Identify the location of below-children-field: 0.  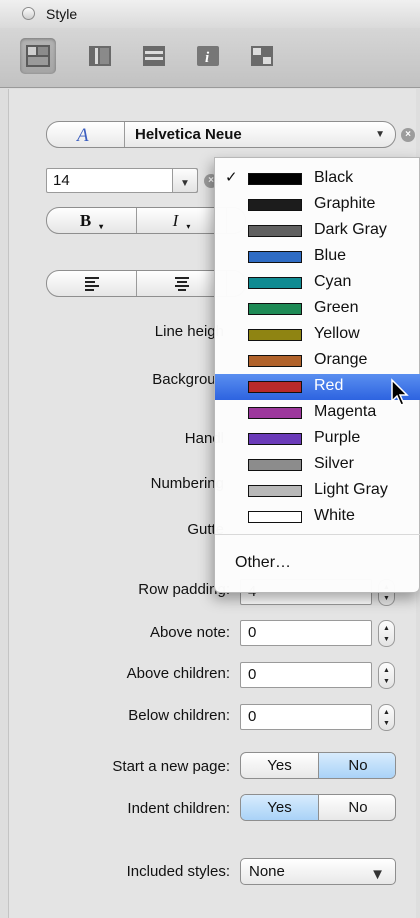
(306, 717).